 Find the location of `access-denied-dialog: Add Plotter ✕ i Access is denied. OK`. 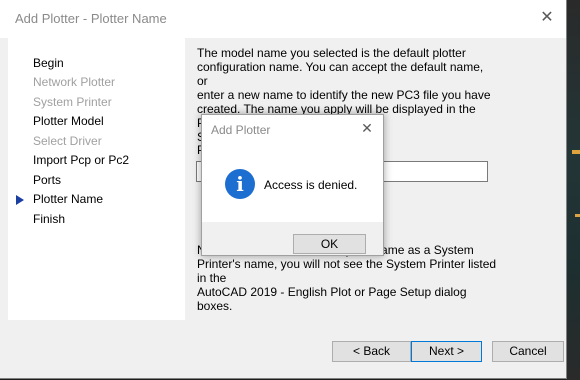

access-denied-dialog: Add Plotter ✕ i Access is denied. OK is located at coordinates (292, 185).